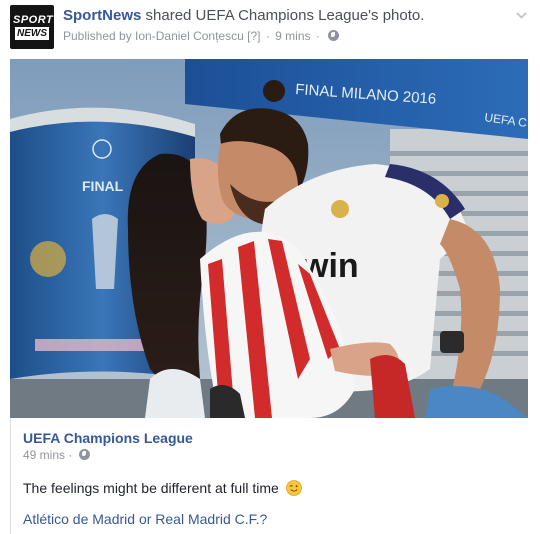  I want to click on page-avatar: SPORT NEWS, so click(32, 27).